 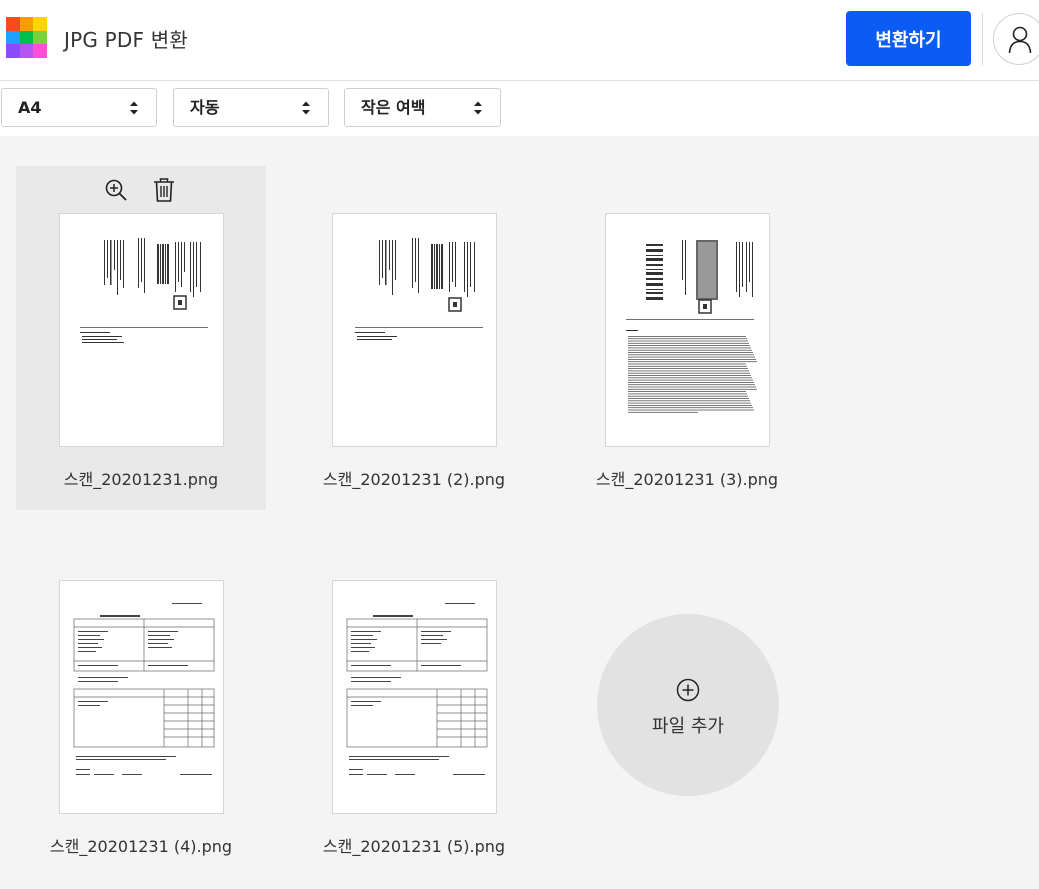 I want to click on app-logo, so click(x=26, y=37).